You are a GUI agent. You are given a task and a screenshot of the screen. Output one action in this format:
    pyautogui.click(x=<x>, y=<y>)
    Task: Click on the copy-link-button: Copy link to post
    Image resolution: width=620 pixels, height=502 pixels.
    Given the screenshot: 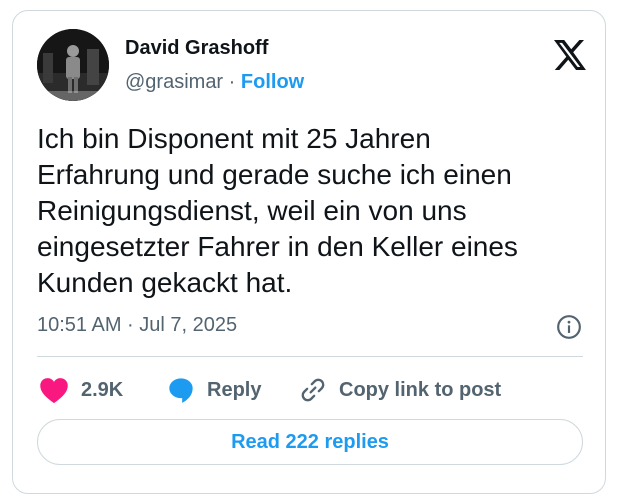 What is the action you would take?
    pyautogui.click(x=400, y=390)
    